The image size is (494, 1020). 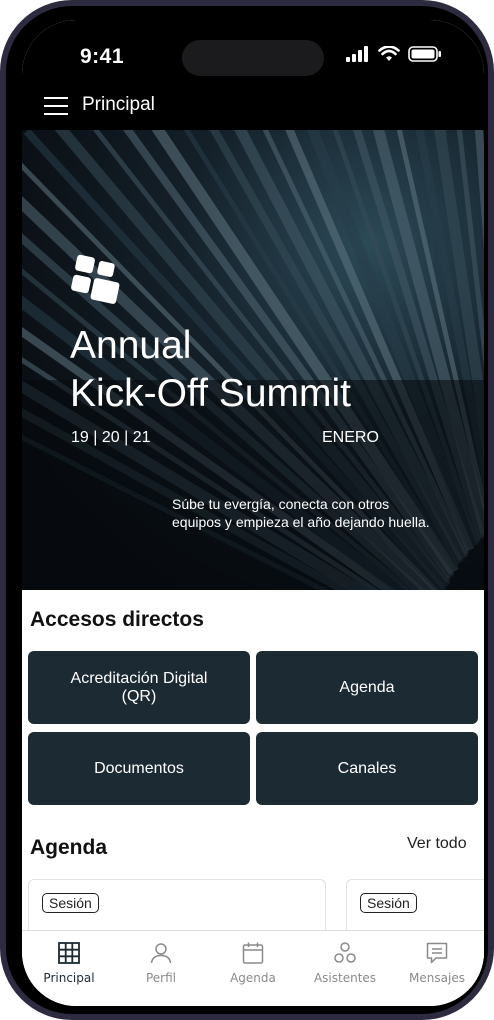 I want to click on see-all-link: Ver todo, so click(x=437, y=844).